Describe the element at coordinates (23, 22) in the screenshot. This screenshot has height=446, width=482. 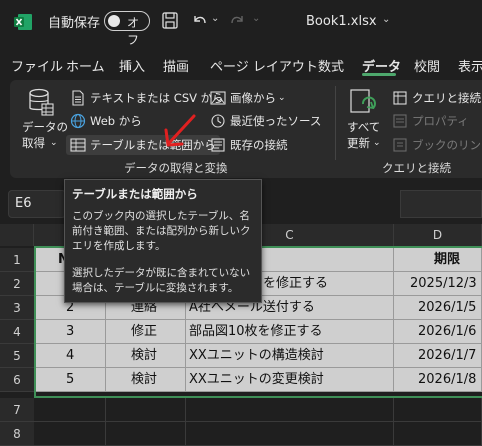
I see `excel-logo-icon` at that location.